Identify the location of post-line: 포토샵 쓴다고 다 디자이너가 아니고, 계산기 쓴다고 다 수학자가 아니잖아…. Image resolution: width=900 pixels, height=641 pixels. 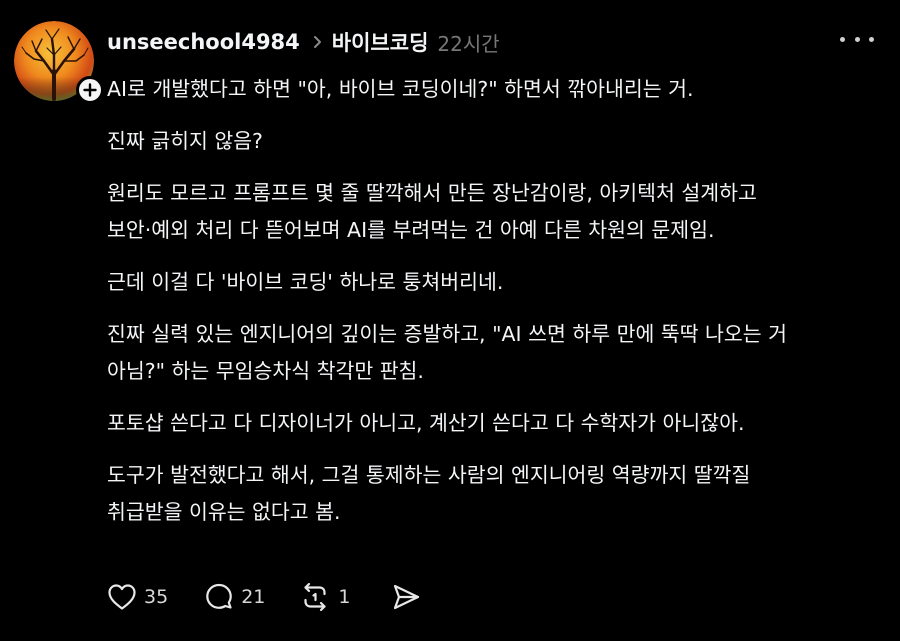
(426, 423).